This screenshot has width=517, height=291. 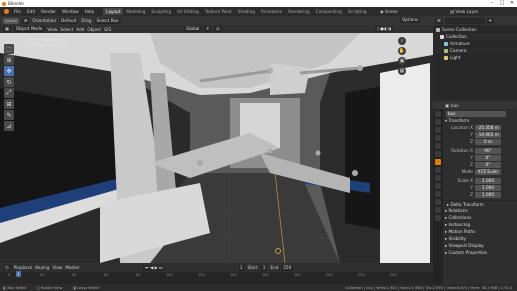 What do you see at coordinates (480, 238) in the screenshot?
I see `visibility-section: ▸ Visibility` at bounding box center [480, 238].